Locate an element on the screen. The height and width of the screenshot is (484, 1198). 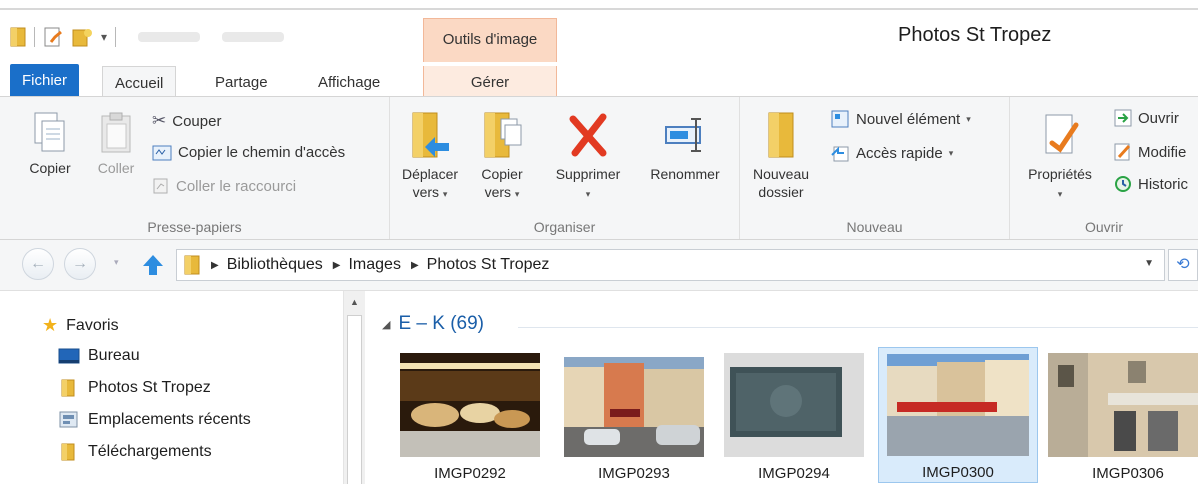
properties-icon is located at coordinates (53, 37).